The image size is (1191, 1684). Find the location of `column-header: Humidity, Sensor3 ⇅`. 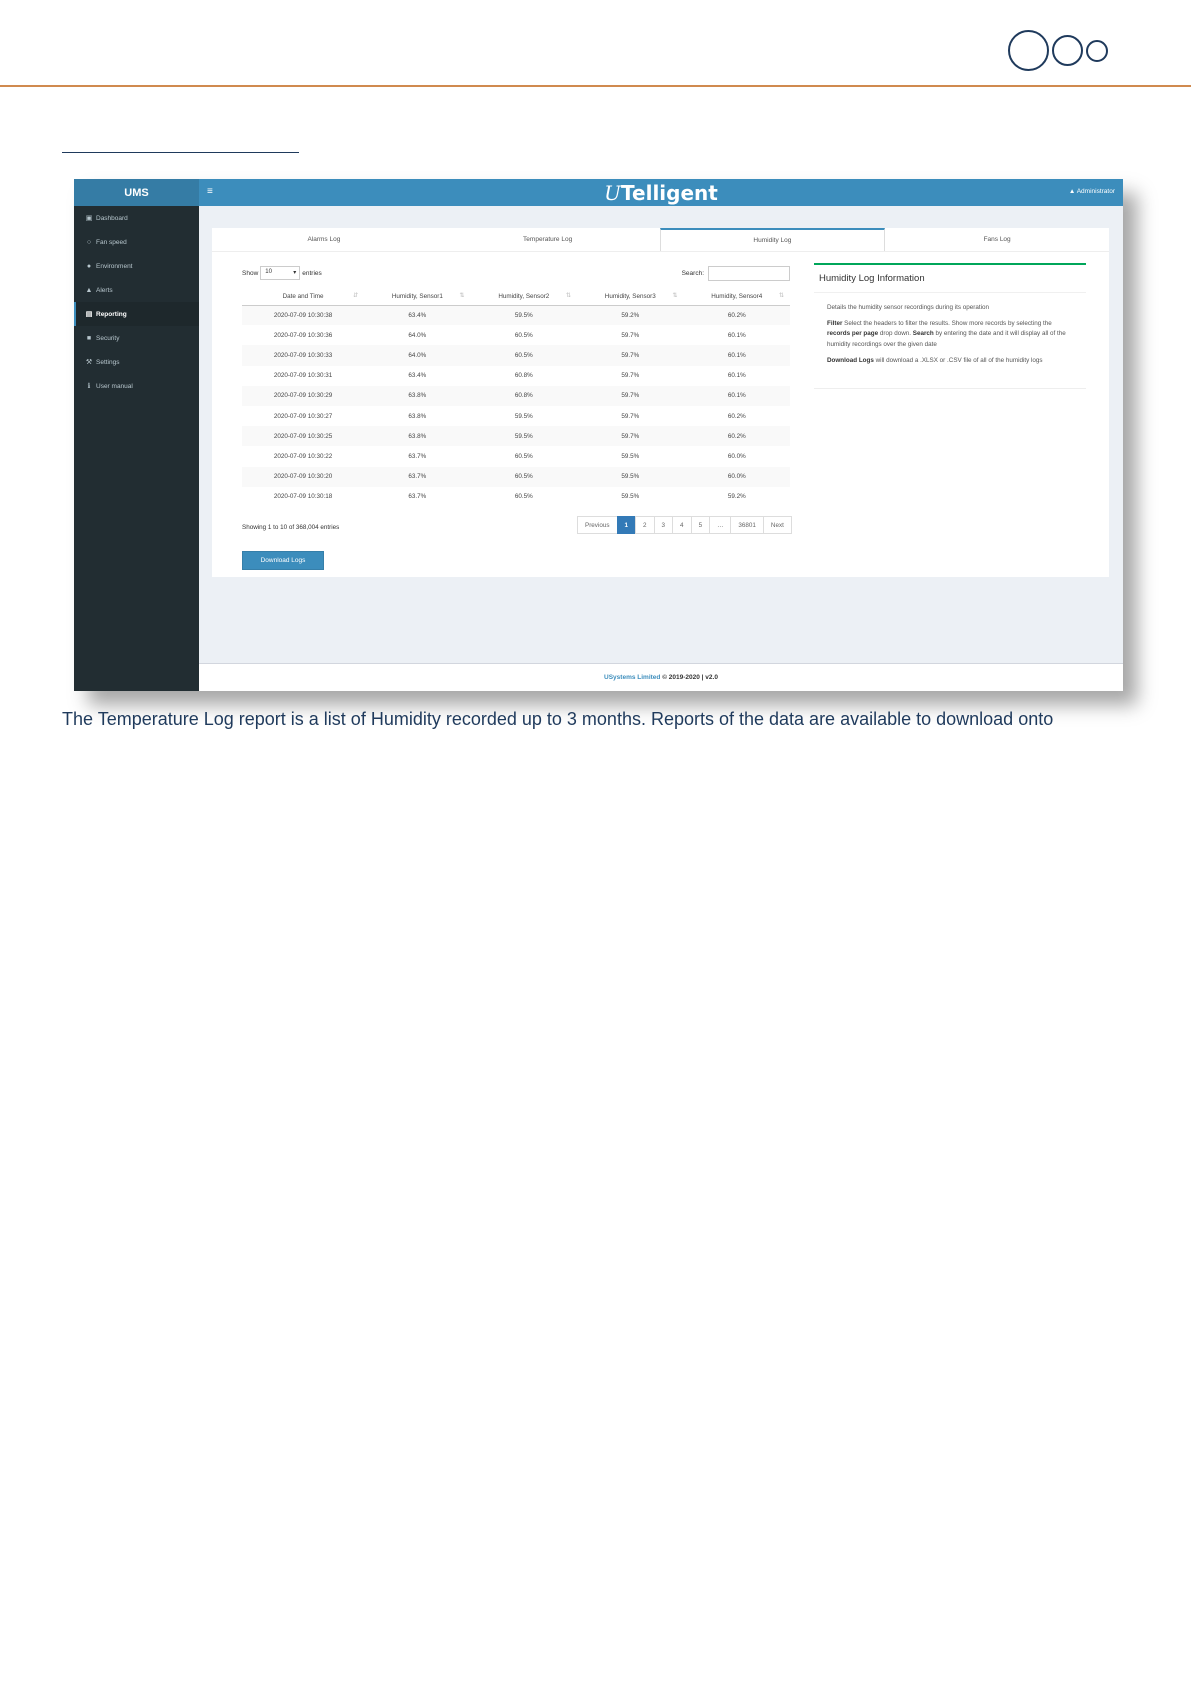

column-header: Humidity, Sensor3 ⇅ is located at coordinates (630, 297).